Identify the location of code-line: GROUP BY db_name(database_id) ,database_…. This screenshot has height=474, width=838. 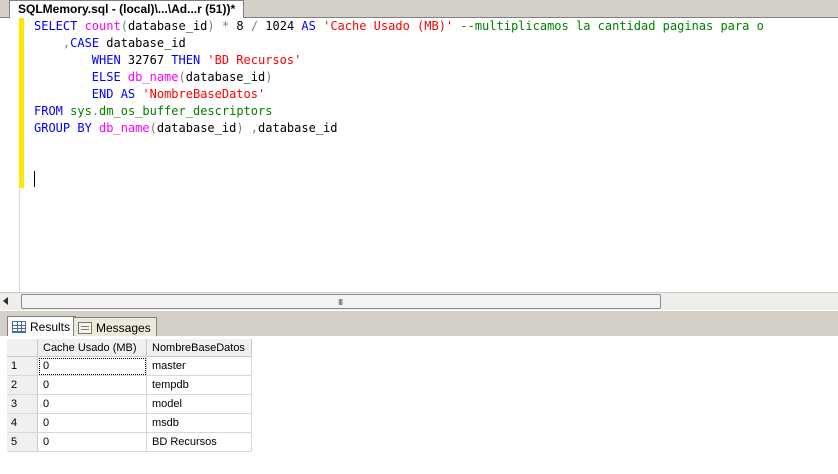
(399, 128).